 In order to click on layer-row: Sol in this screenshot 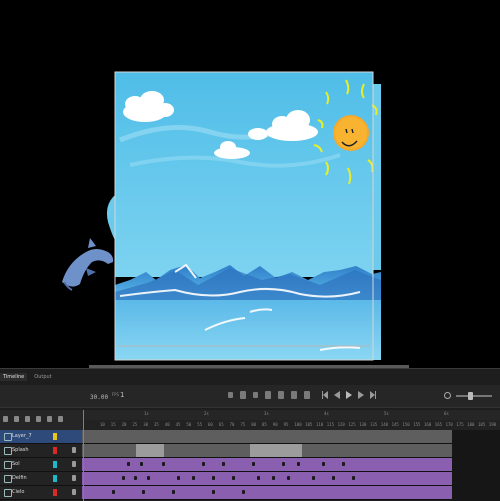, I will do `click(41, 465)`.